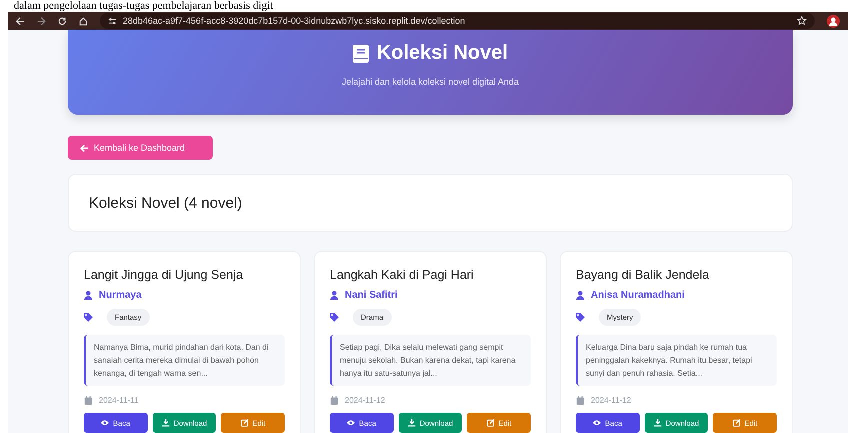  What do you see at coordinates (41, 21) in the screenshot?
I see `forward-icon` at bounding box center [41, 21].